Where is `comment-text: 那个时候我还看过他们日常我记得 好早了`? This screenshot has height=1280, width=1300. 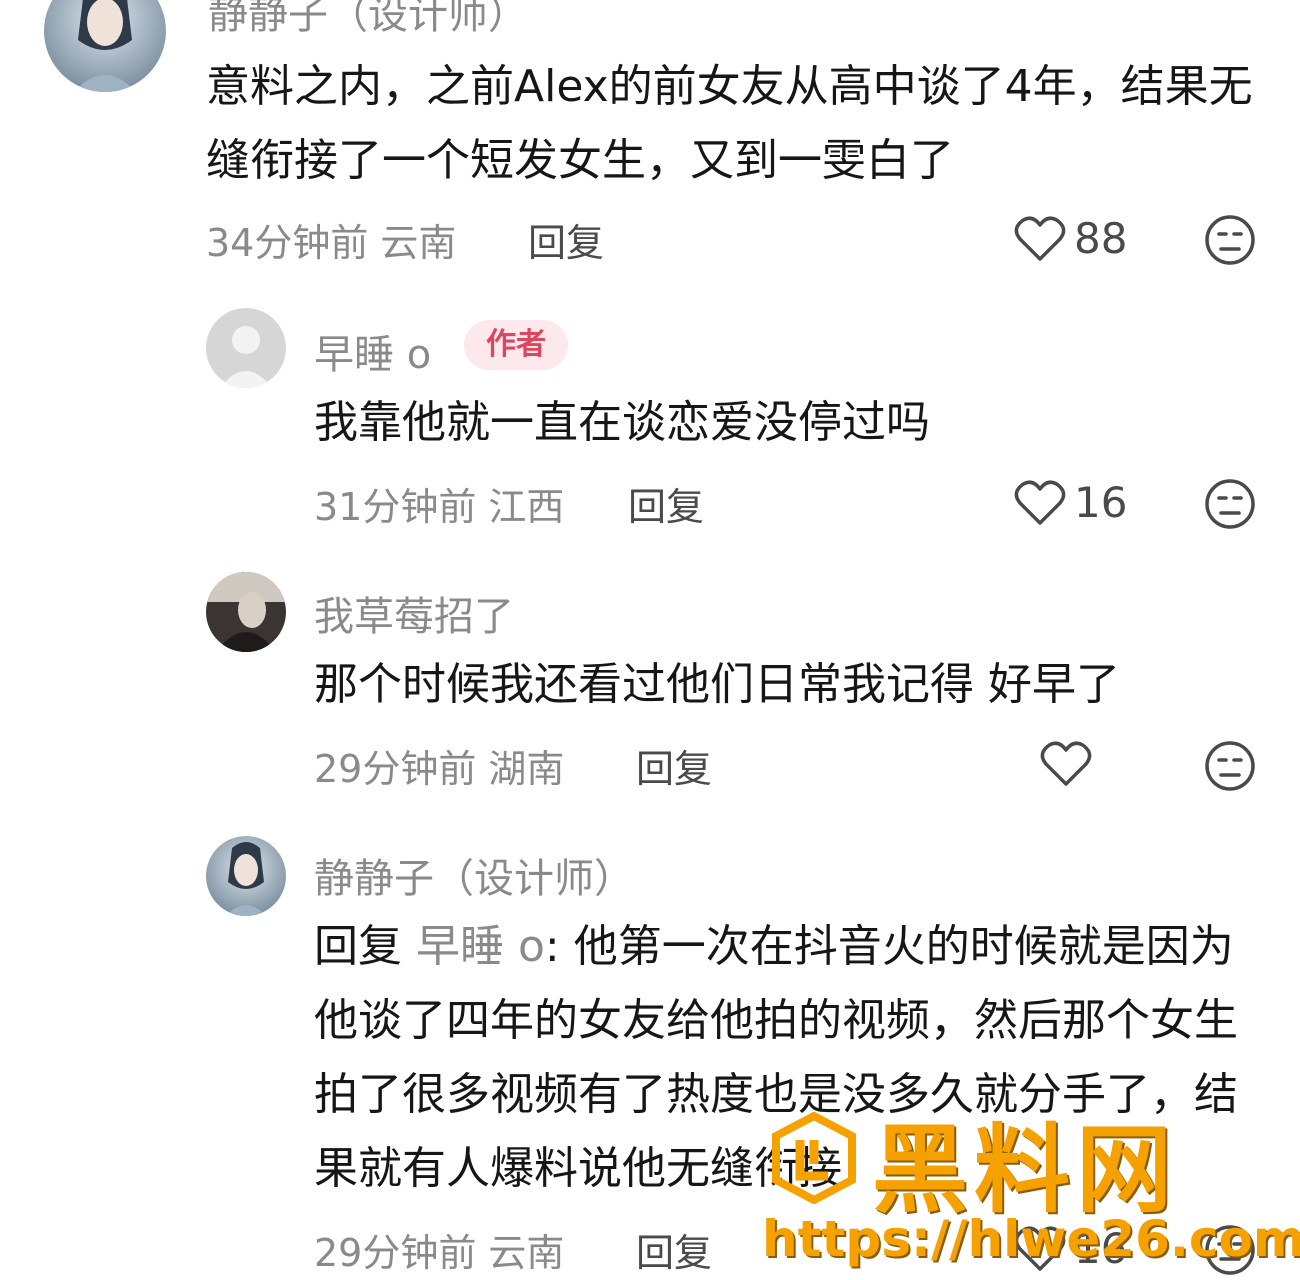
comment-text: 那个时候我还看过他们日常我记得 好早了 is located at coordinates (717, 684).